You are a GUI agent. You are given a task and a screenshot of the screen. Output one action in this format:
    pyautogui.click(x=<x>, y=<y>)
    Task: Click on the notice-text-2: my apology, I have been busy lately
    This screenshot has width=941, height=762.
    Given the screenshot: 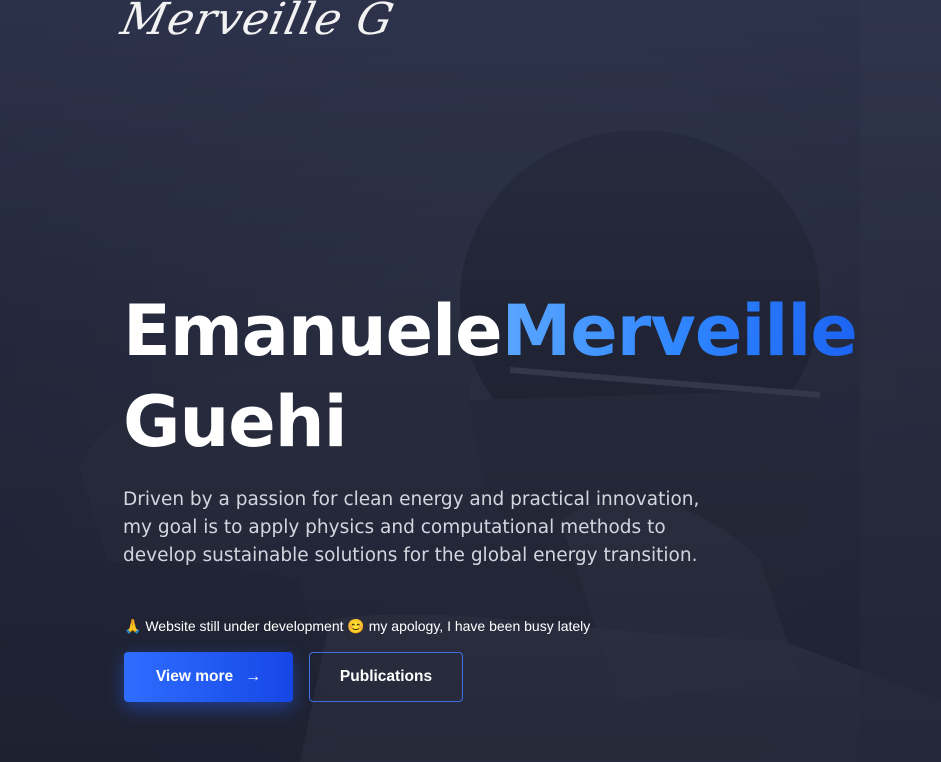 What is the action you would take?
    pyautogui.click(x=479, y=626)
    